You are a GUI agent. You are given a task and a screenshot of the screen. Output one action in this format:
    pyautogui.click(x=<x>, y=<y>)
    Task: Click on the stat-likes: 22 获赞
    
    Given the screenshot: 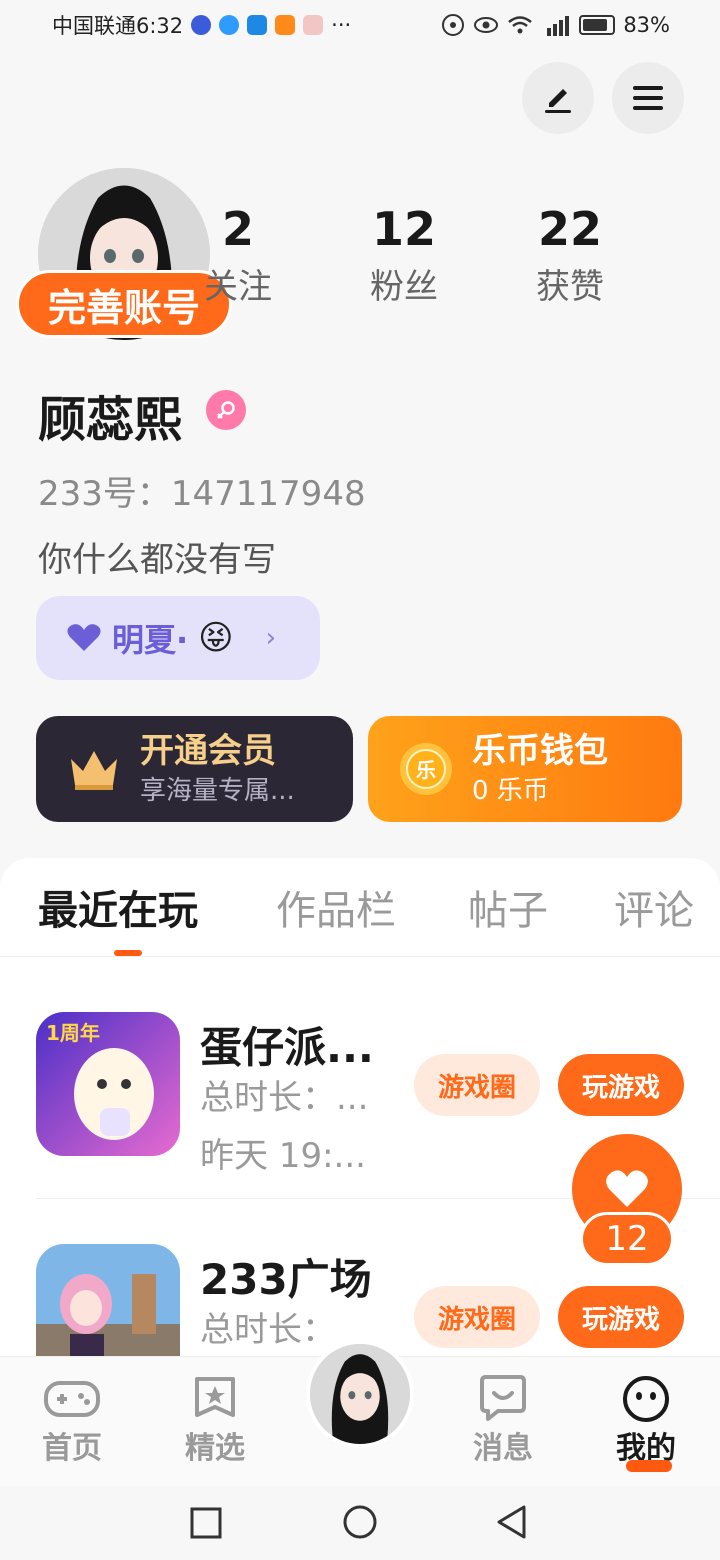 What is the action you would take?
    pyautogui.click(x=570, y=258)
    